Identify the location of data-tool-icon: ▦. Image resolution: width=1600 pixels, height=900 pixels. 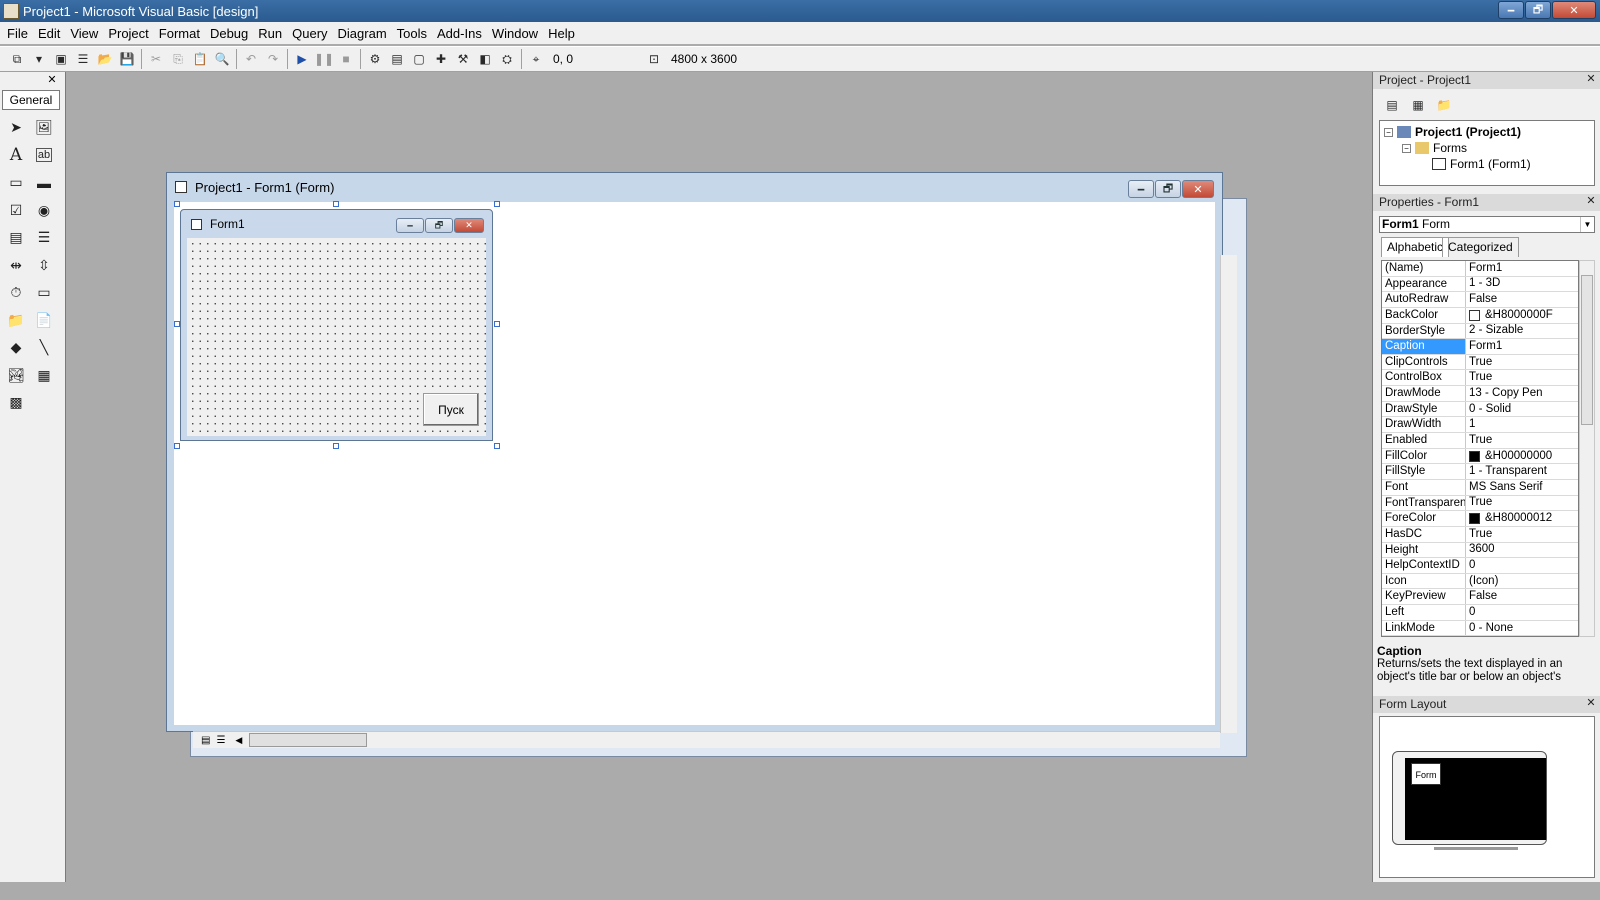
(44, 376).